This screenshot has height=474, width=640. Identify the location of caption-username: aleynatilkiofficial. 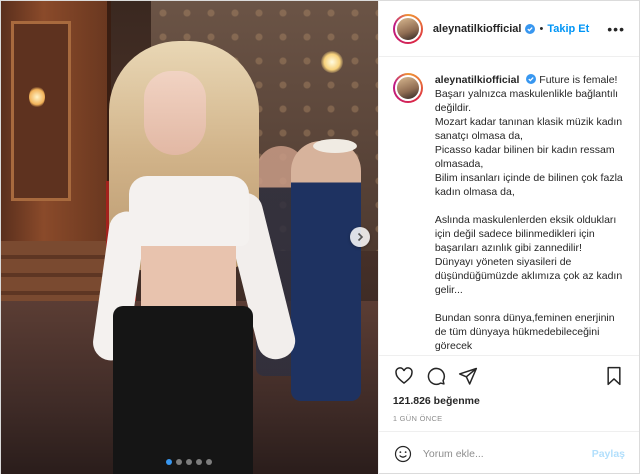
(477, 80).